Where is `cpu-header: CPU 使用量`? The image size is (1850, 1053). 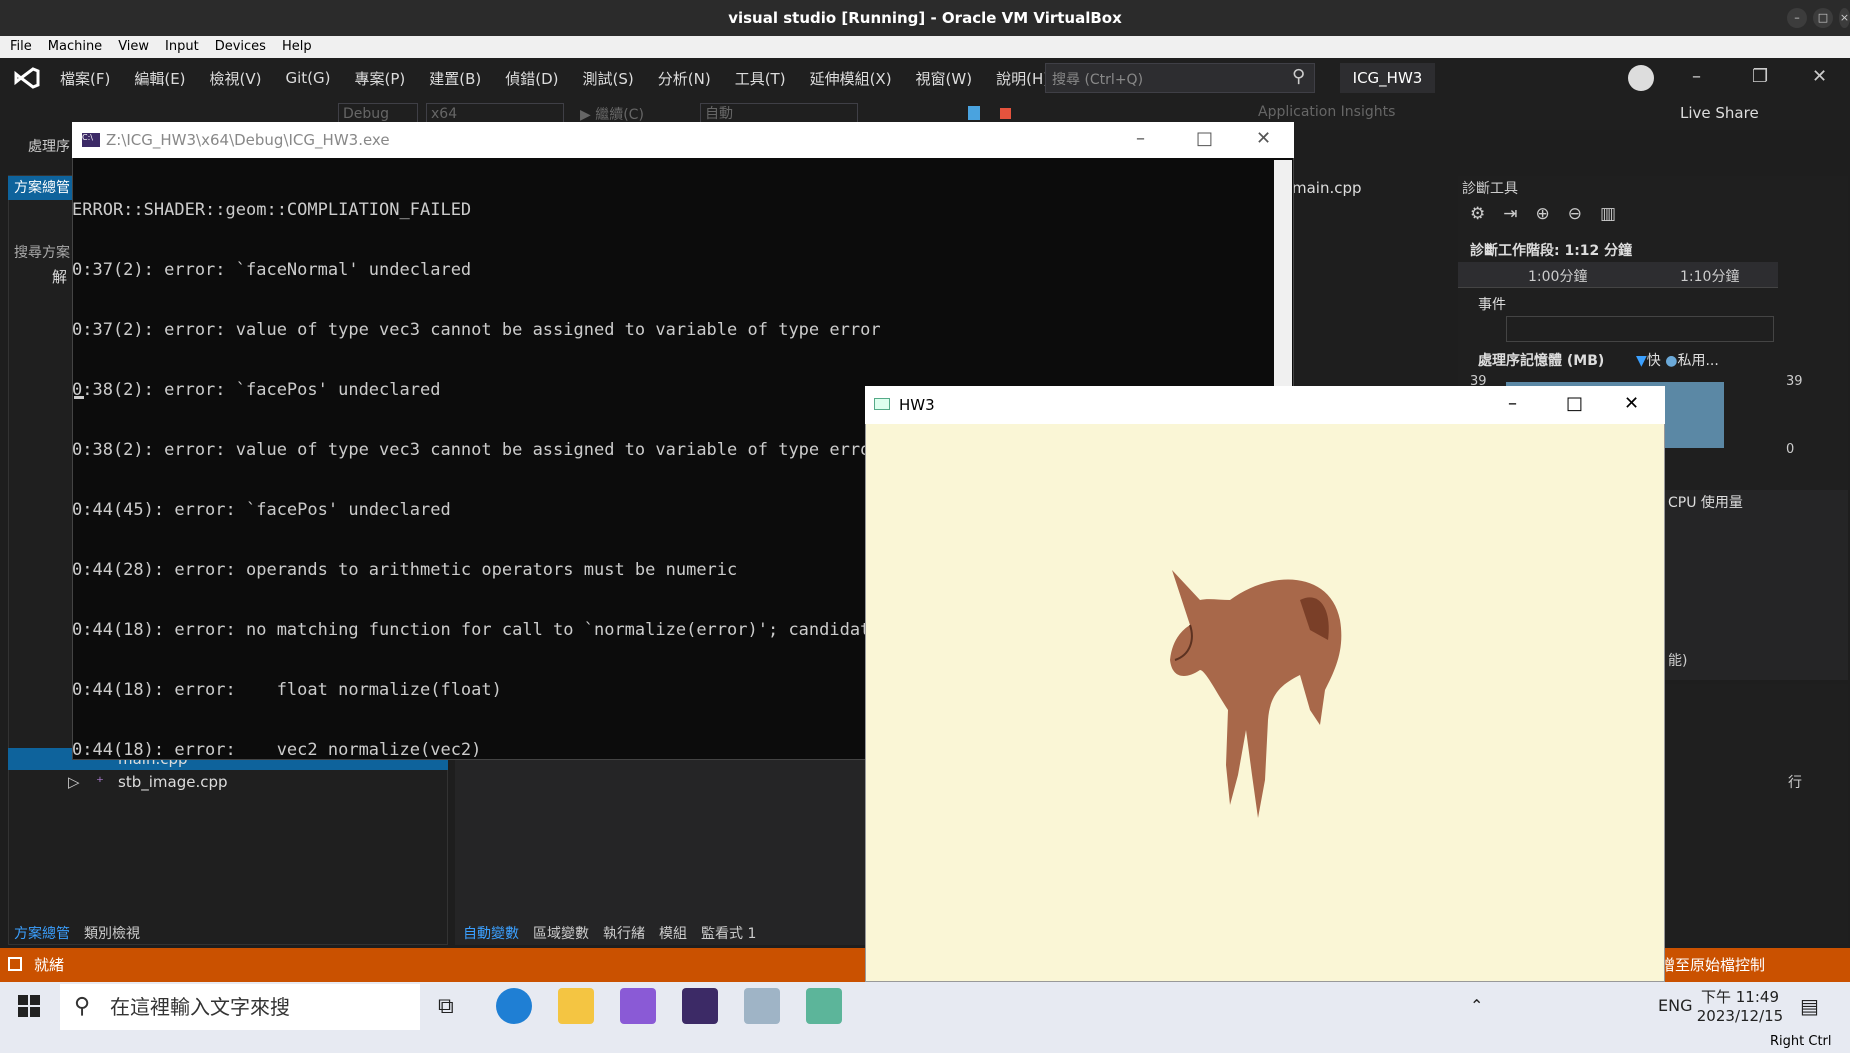
cpu-header: CPU 使用量 is located at coordinates (1705, 502).